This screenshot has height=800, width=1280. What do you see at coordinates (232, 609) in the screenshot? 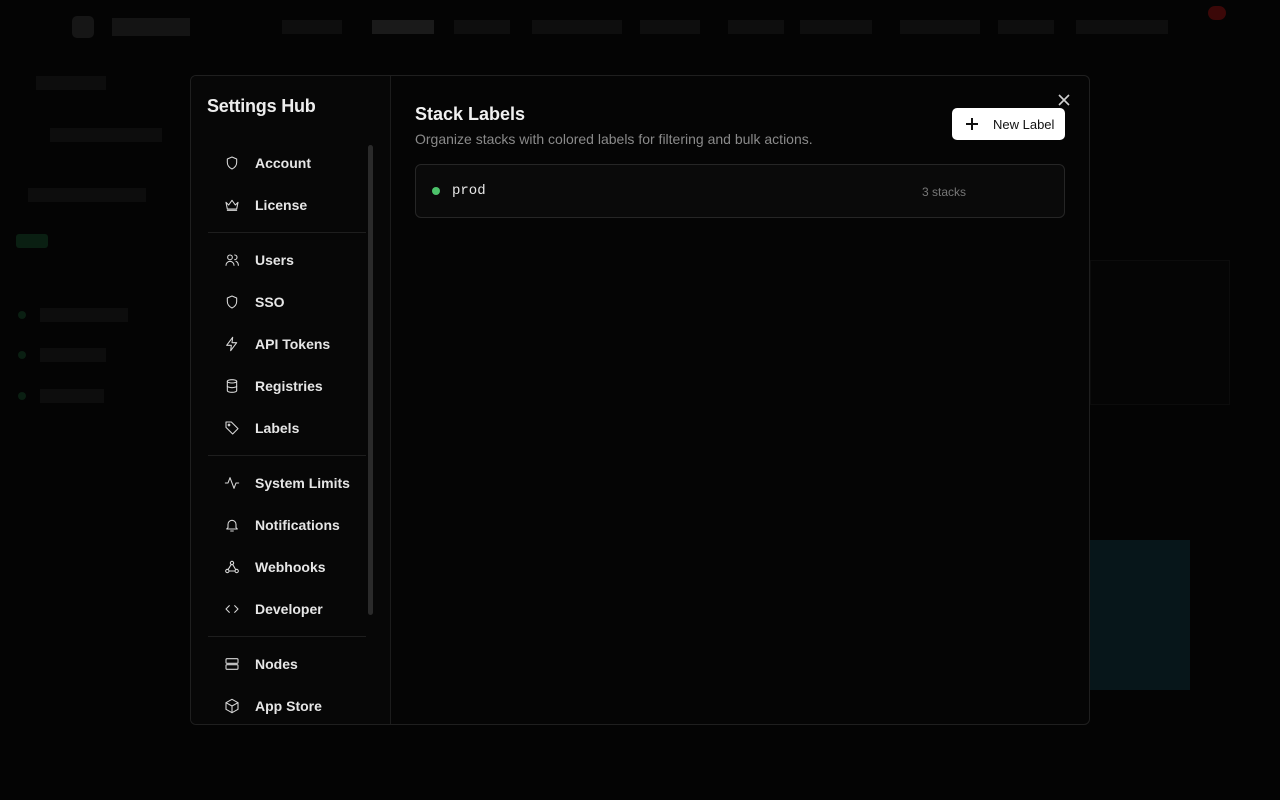
I see `code-icon` at bounding box center [232, 609].